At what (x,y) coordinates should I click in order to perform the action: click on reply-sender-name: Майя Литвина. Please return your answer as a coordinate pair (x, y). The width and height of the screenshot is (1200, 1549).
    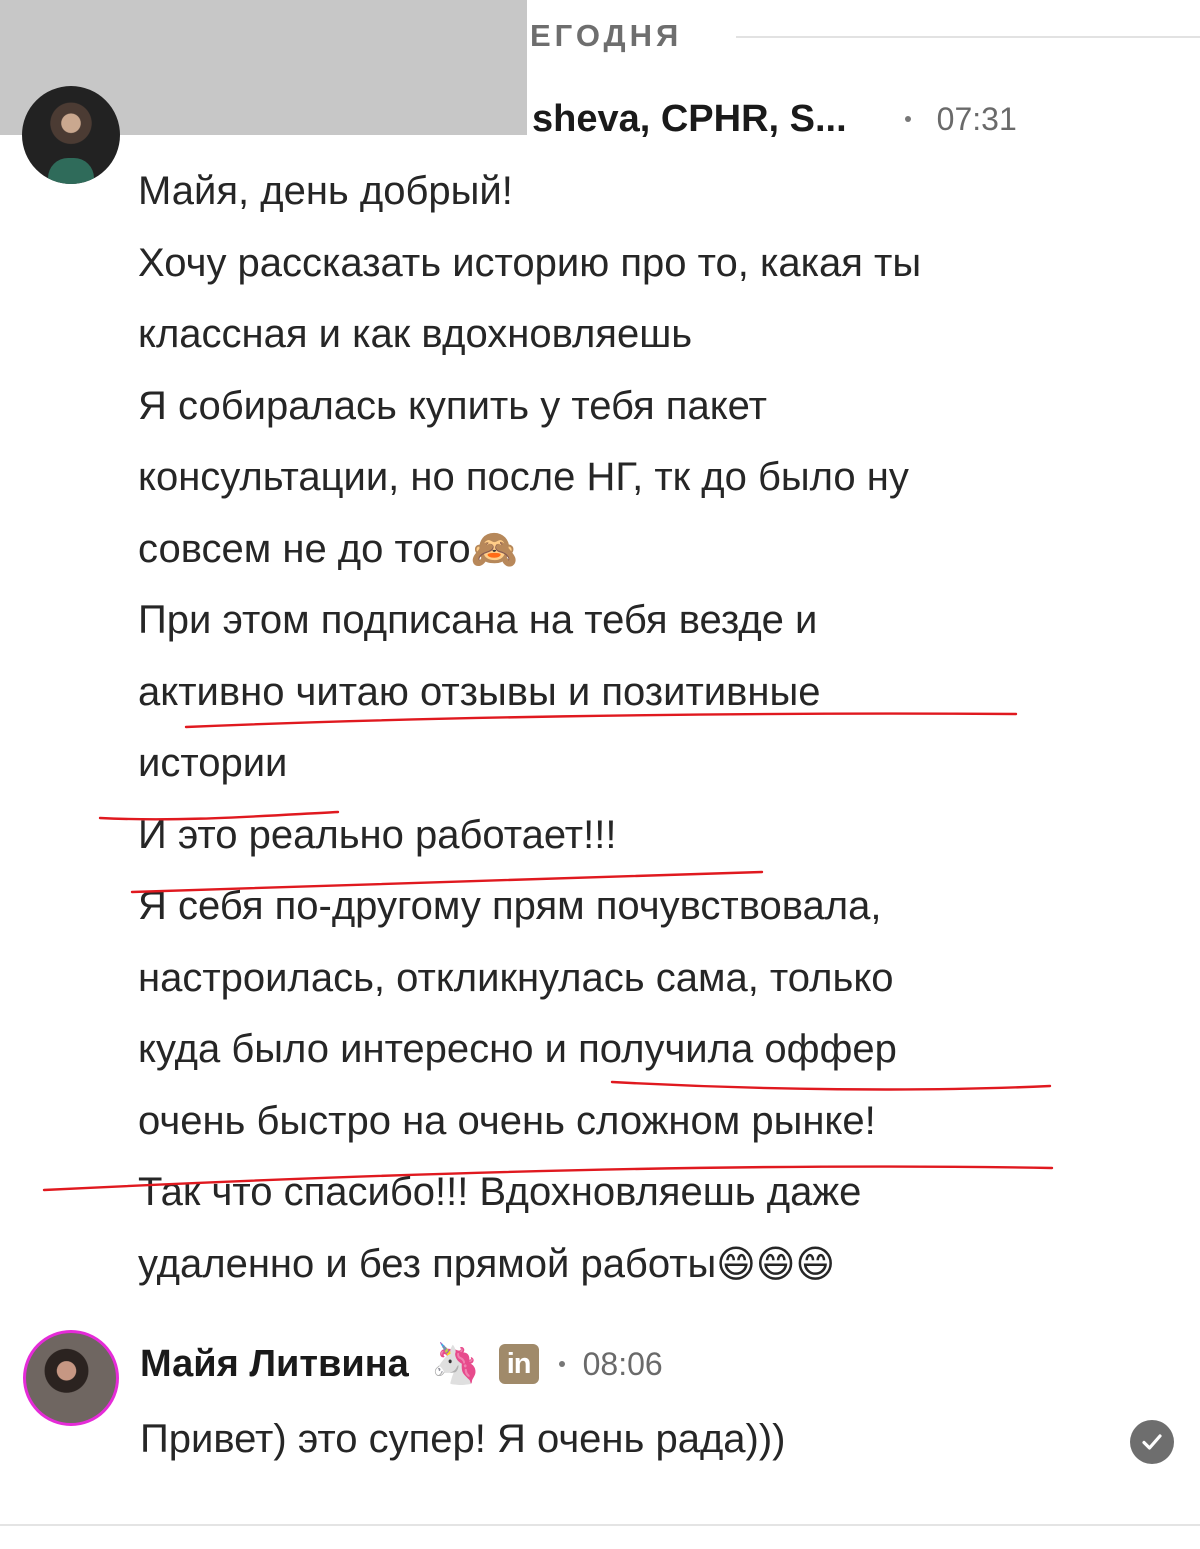
    Looking at the image, I should click on (274, 1364).